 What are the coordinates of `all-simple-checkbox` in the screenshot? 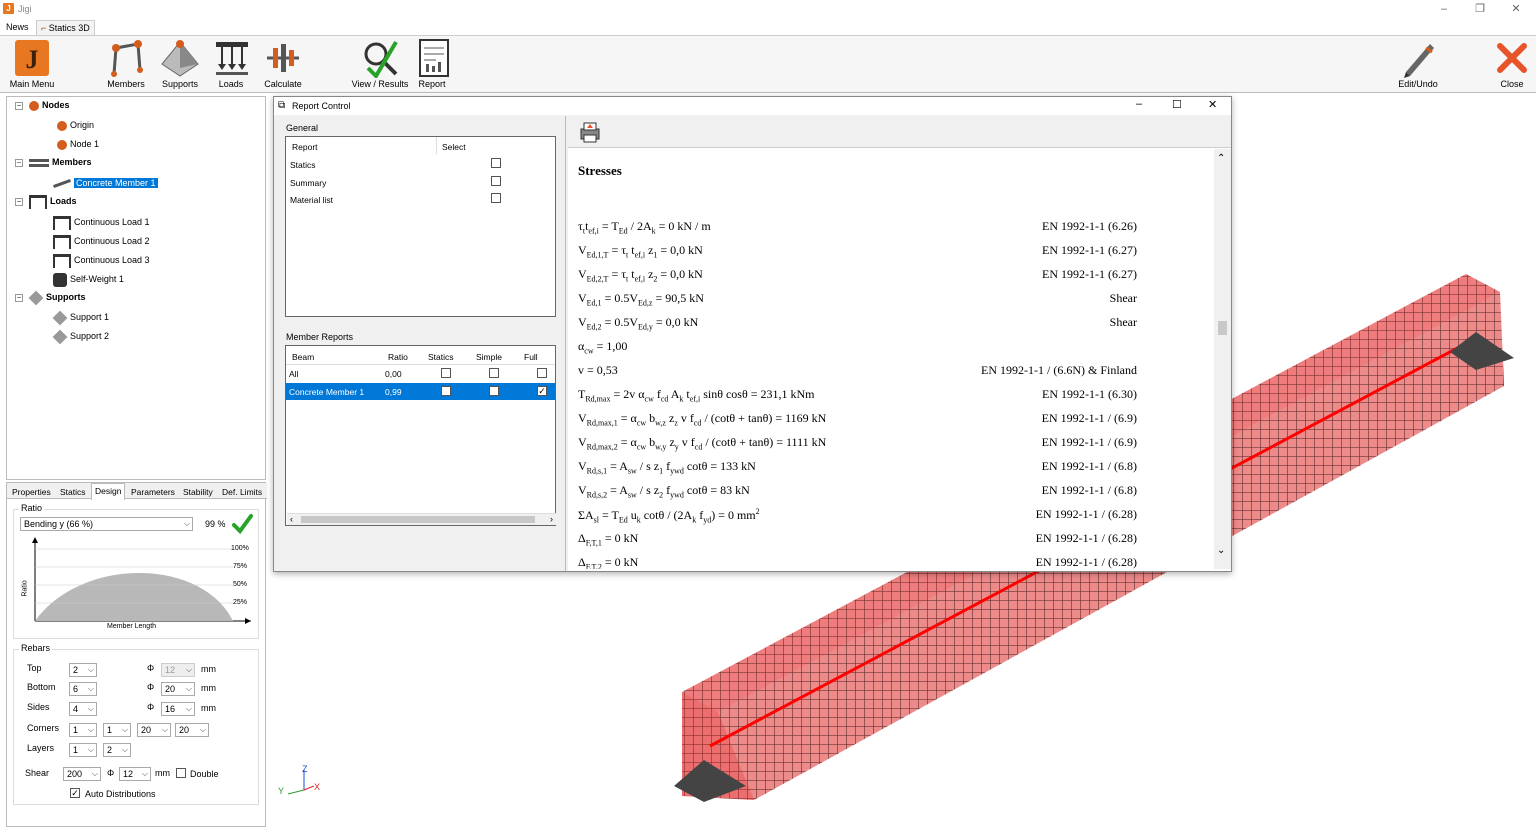 It's located at (494, 373).